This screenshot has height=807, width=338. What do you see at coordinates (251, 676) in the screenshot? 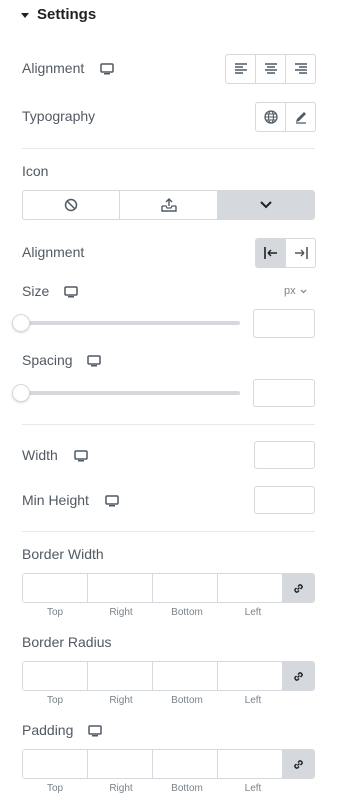
I see `border-radius-left-input` at bounding box center [251, 676].